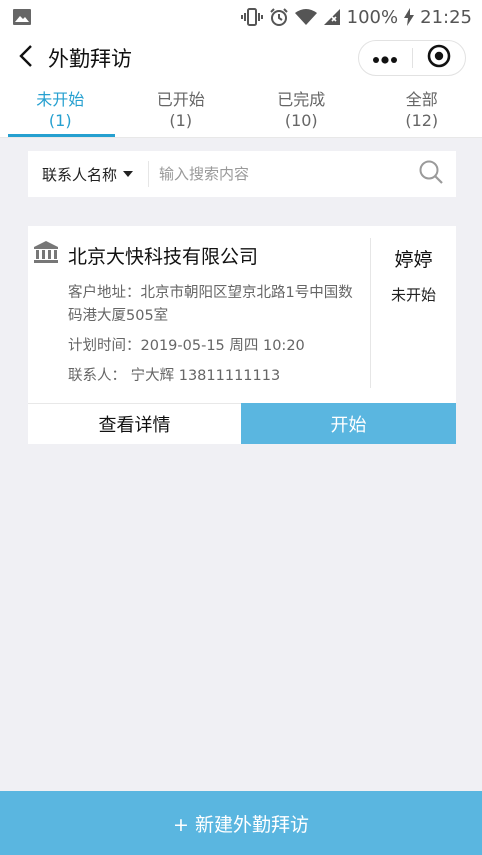  I want to click on search-button, so click(431, 174).